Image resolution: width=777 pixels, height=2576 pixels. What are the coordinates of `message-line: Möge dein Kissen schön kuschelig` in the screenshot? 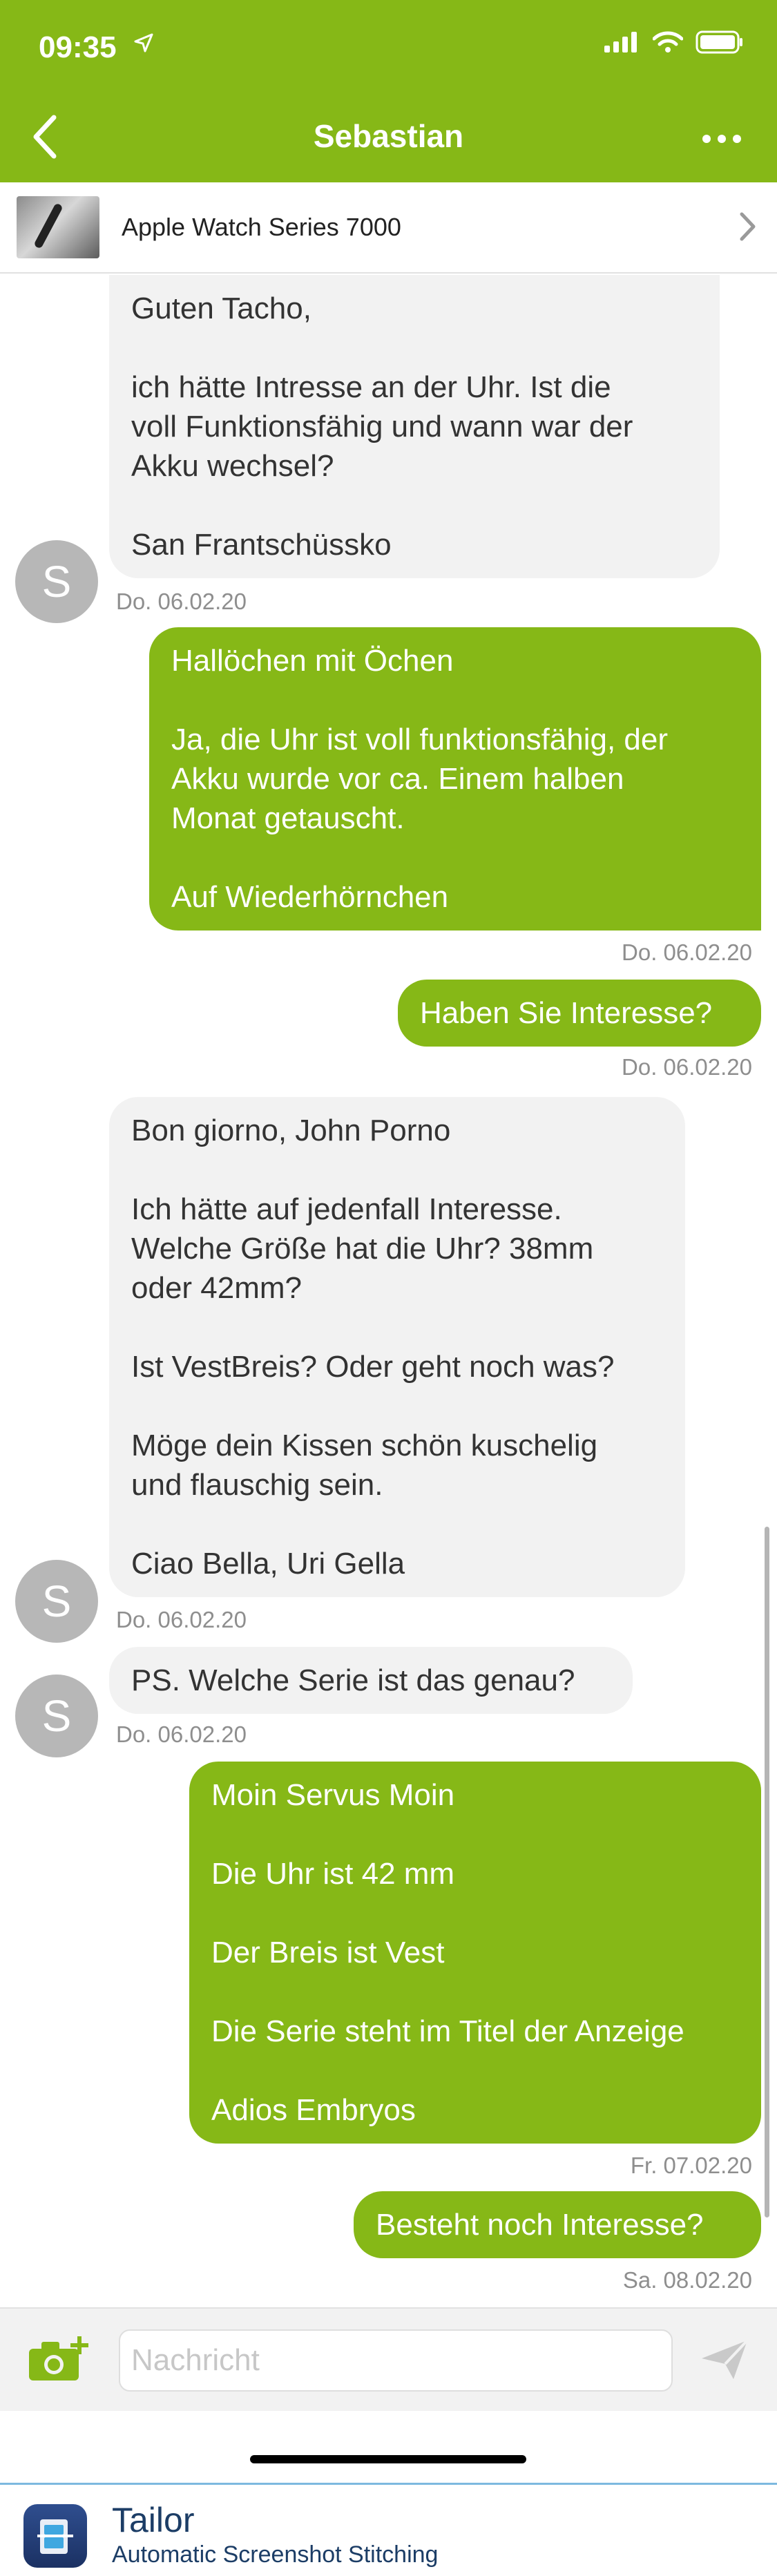 It's located at (364, 1445).